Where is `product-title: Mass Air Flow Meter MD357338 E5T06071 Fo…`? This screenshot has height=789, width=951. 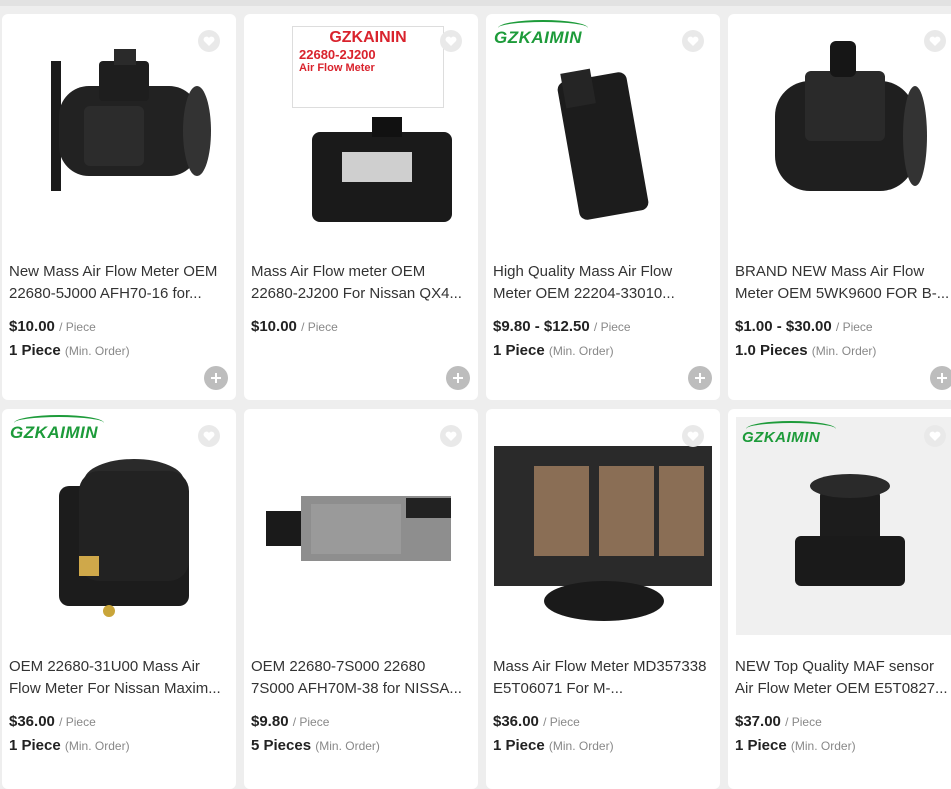 product-title: Mass Air Flow Meter MD357338 E5T06071 Fo… is located at coordinates (603, 678).